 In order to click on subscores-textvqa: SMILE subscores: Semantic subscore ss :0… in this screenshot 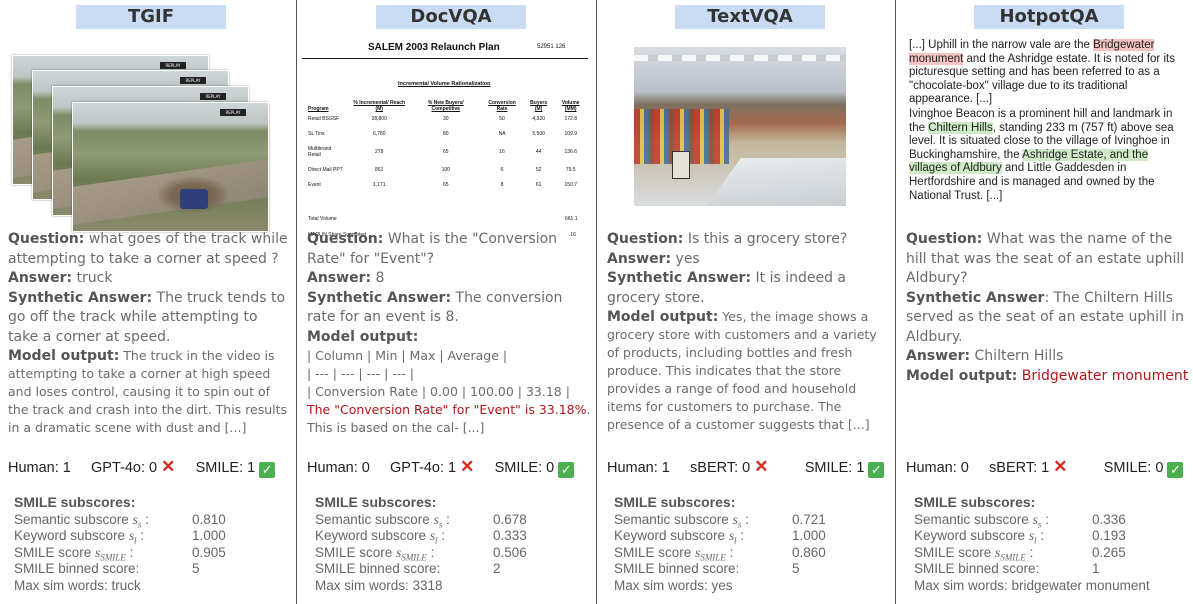, I will do `click(720, 543)`.